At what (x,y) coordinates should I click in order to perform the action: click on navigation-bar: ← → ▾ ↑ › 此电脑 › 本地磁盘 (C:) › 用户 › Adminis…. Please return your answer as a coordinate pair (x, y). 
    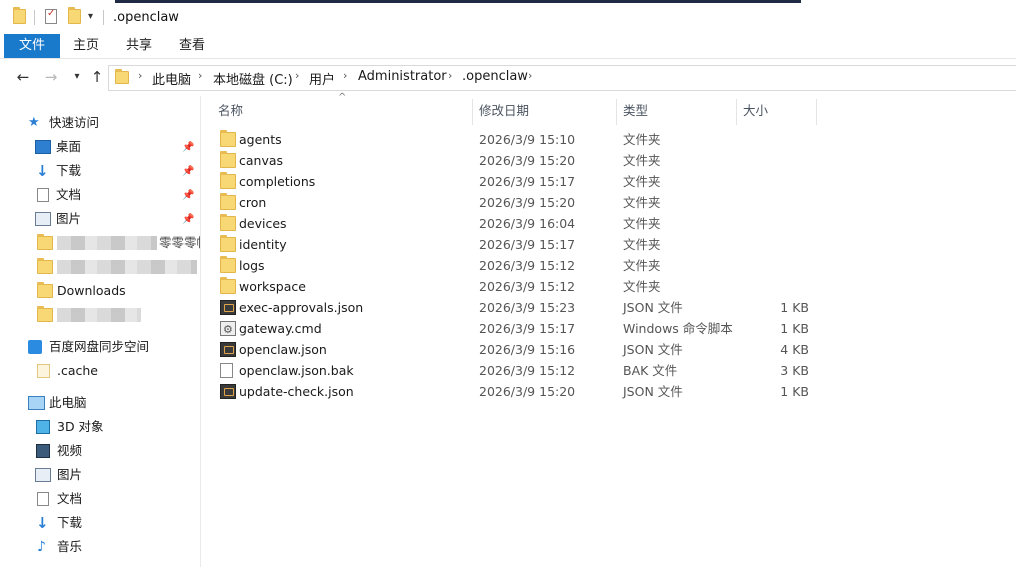
    Looking at the image, I should click on (508, 77).